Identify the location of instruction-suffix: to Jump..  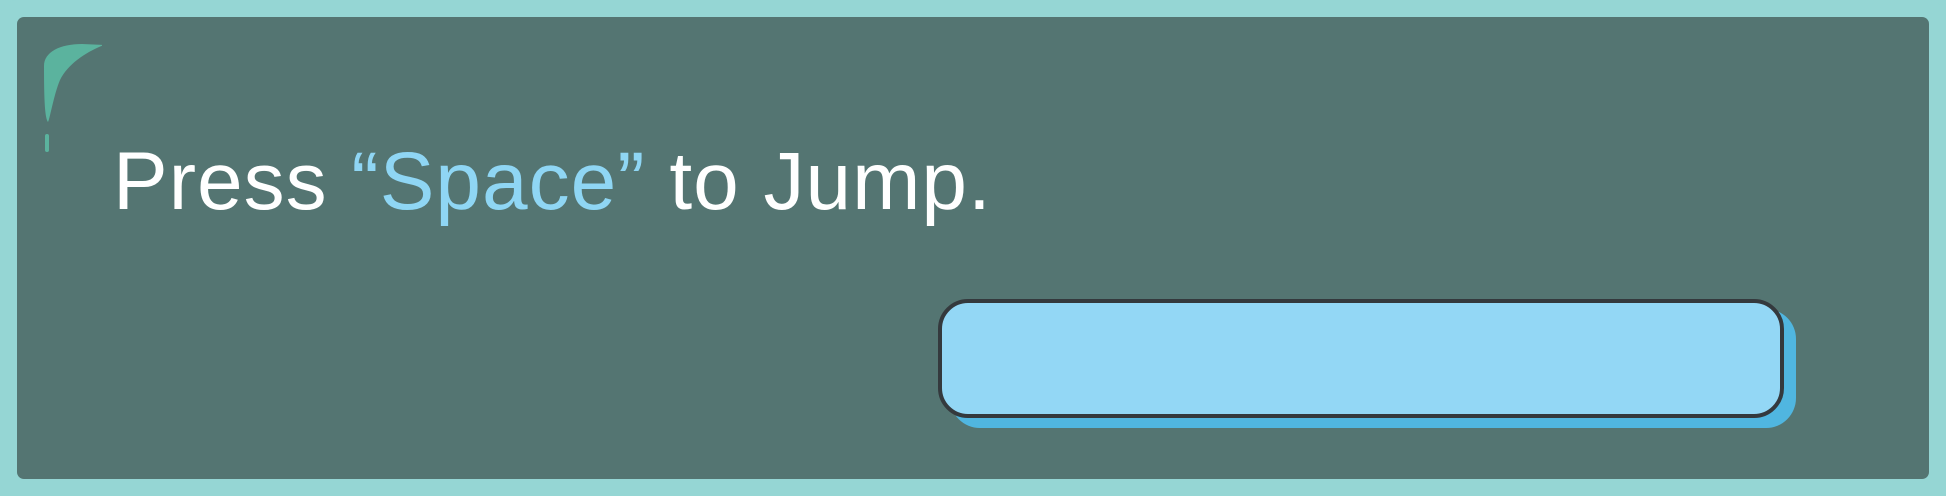
(818, 181).